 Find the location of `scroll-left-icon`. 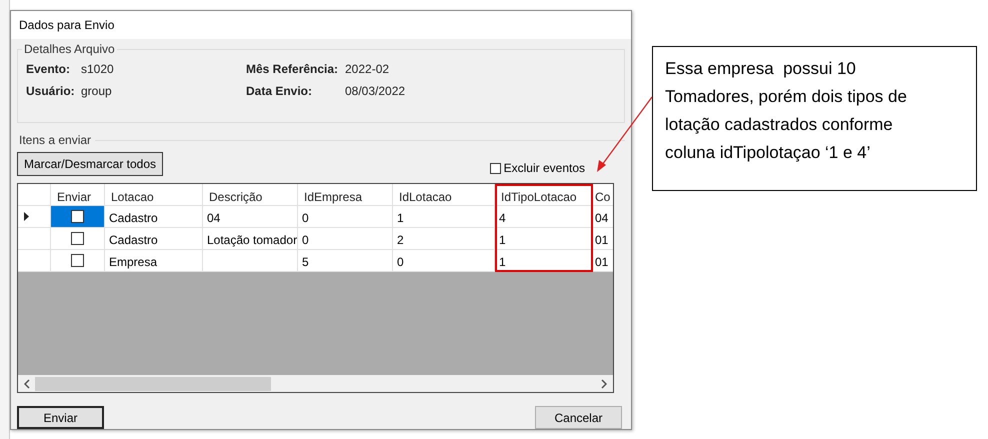

scroll-left-icon is located at coordinates (27, 383).